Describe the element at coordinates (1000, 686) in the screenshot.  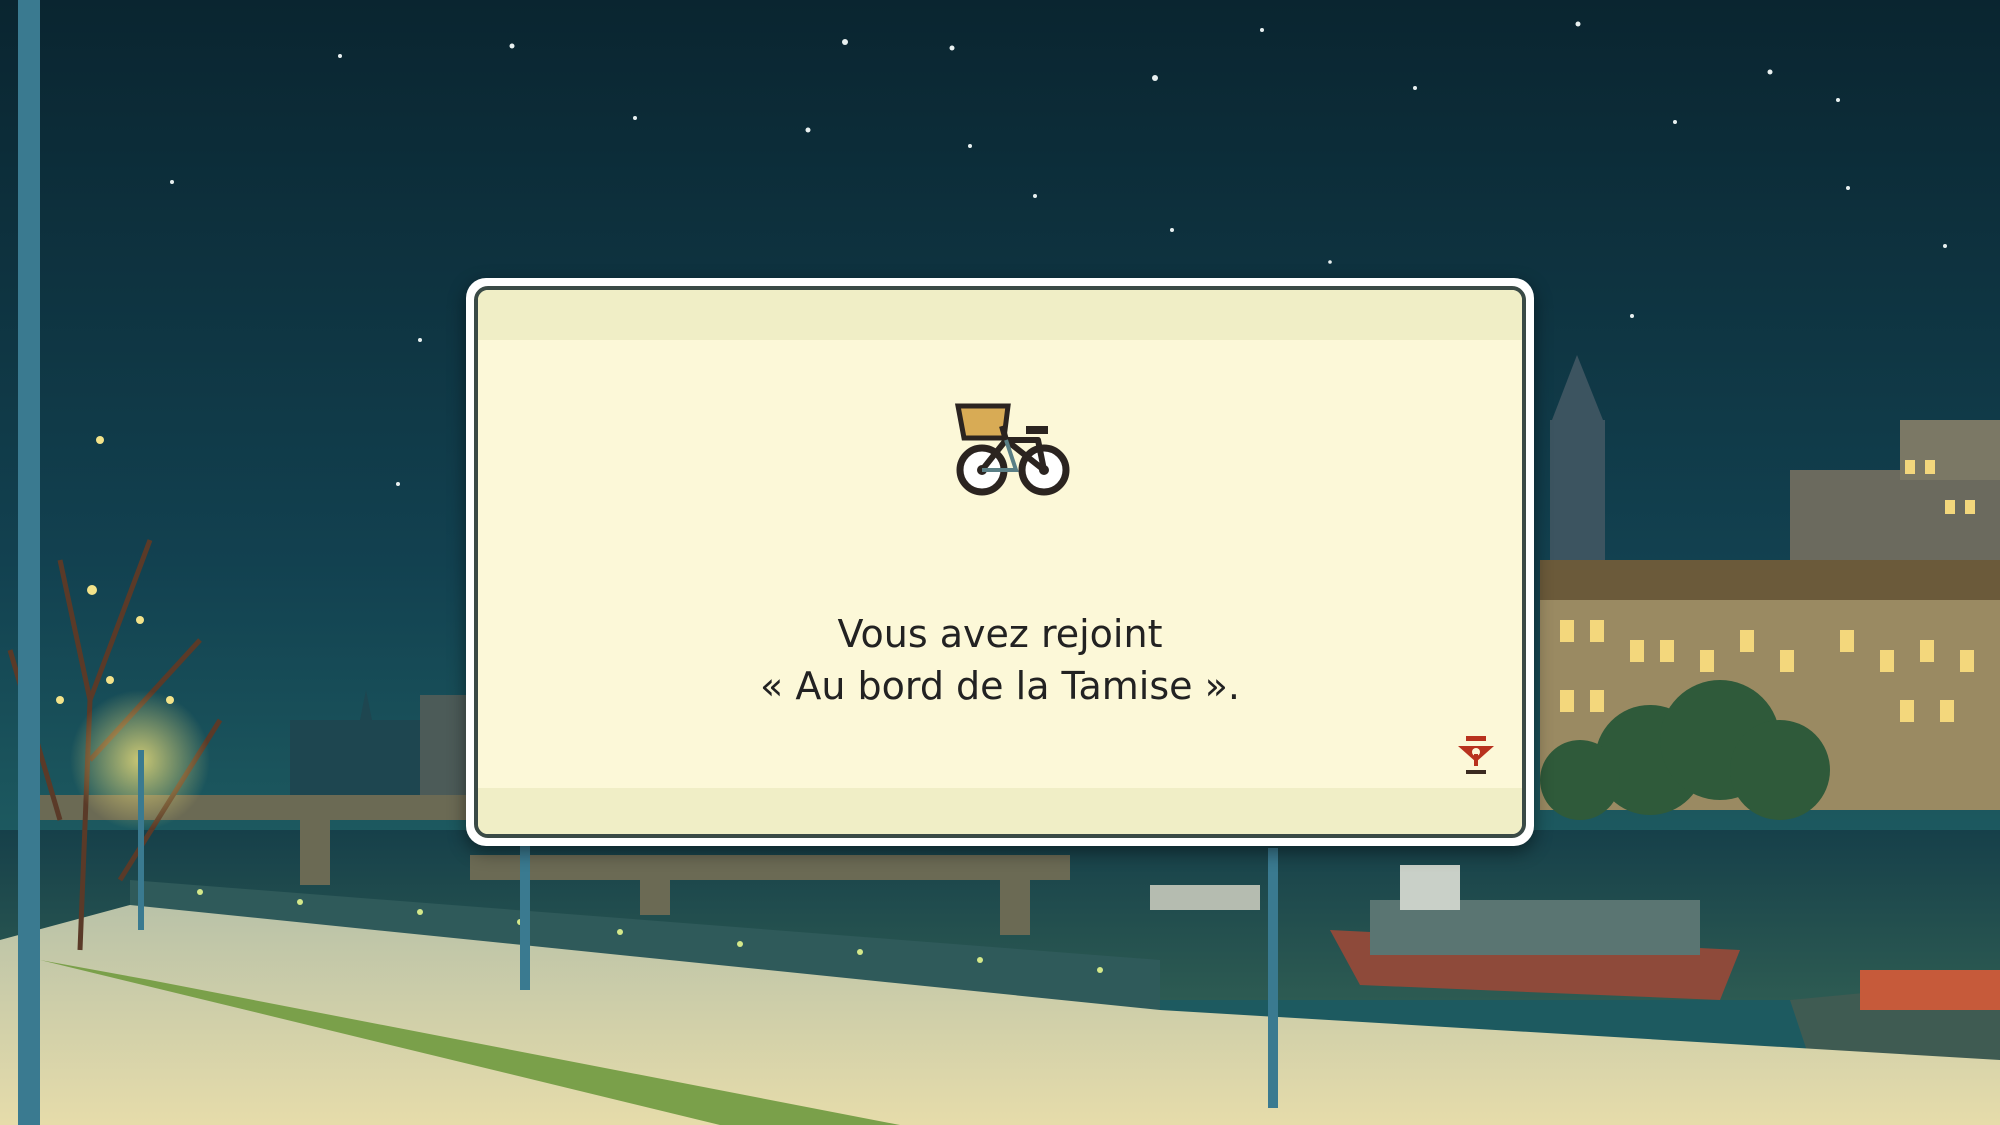
I see `message-line-2: « Au bord de la Tamise ».` at that location.